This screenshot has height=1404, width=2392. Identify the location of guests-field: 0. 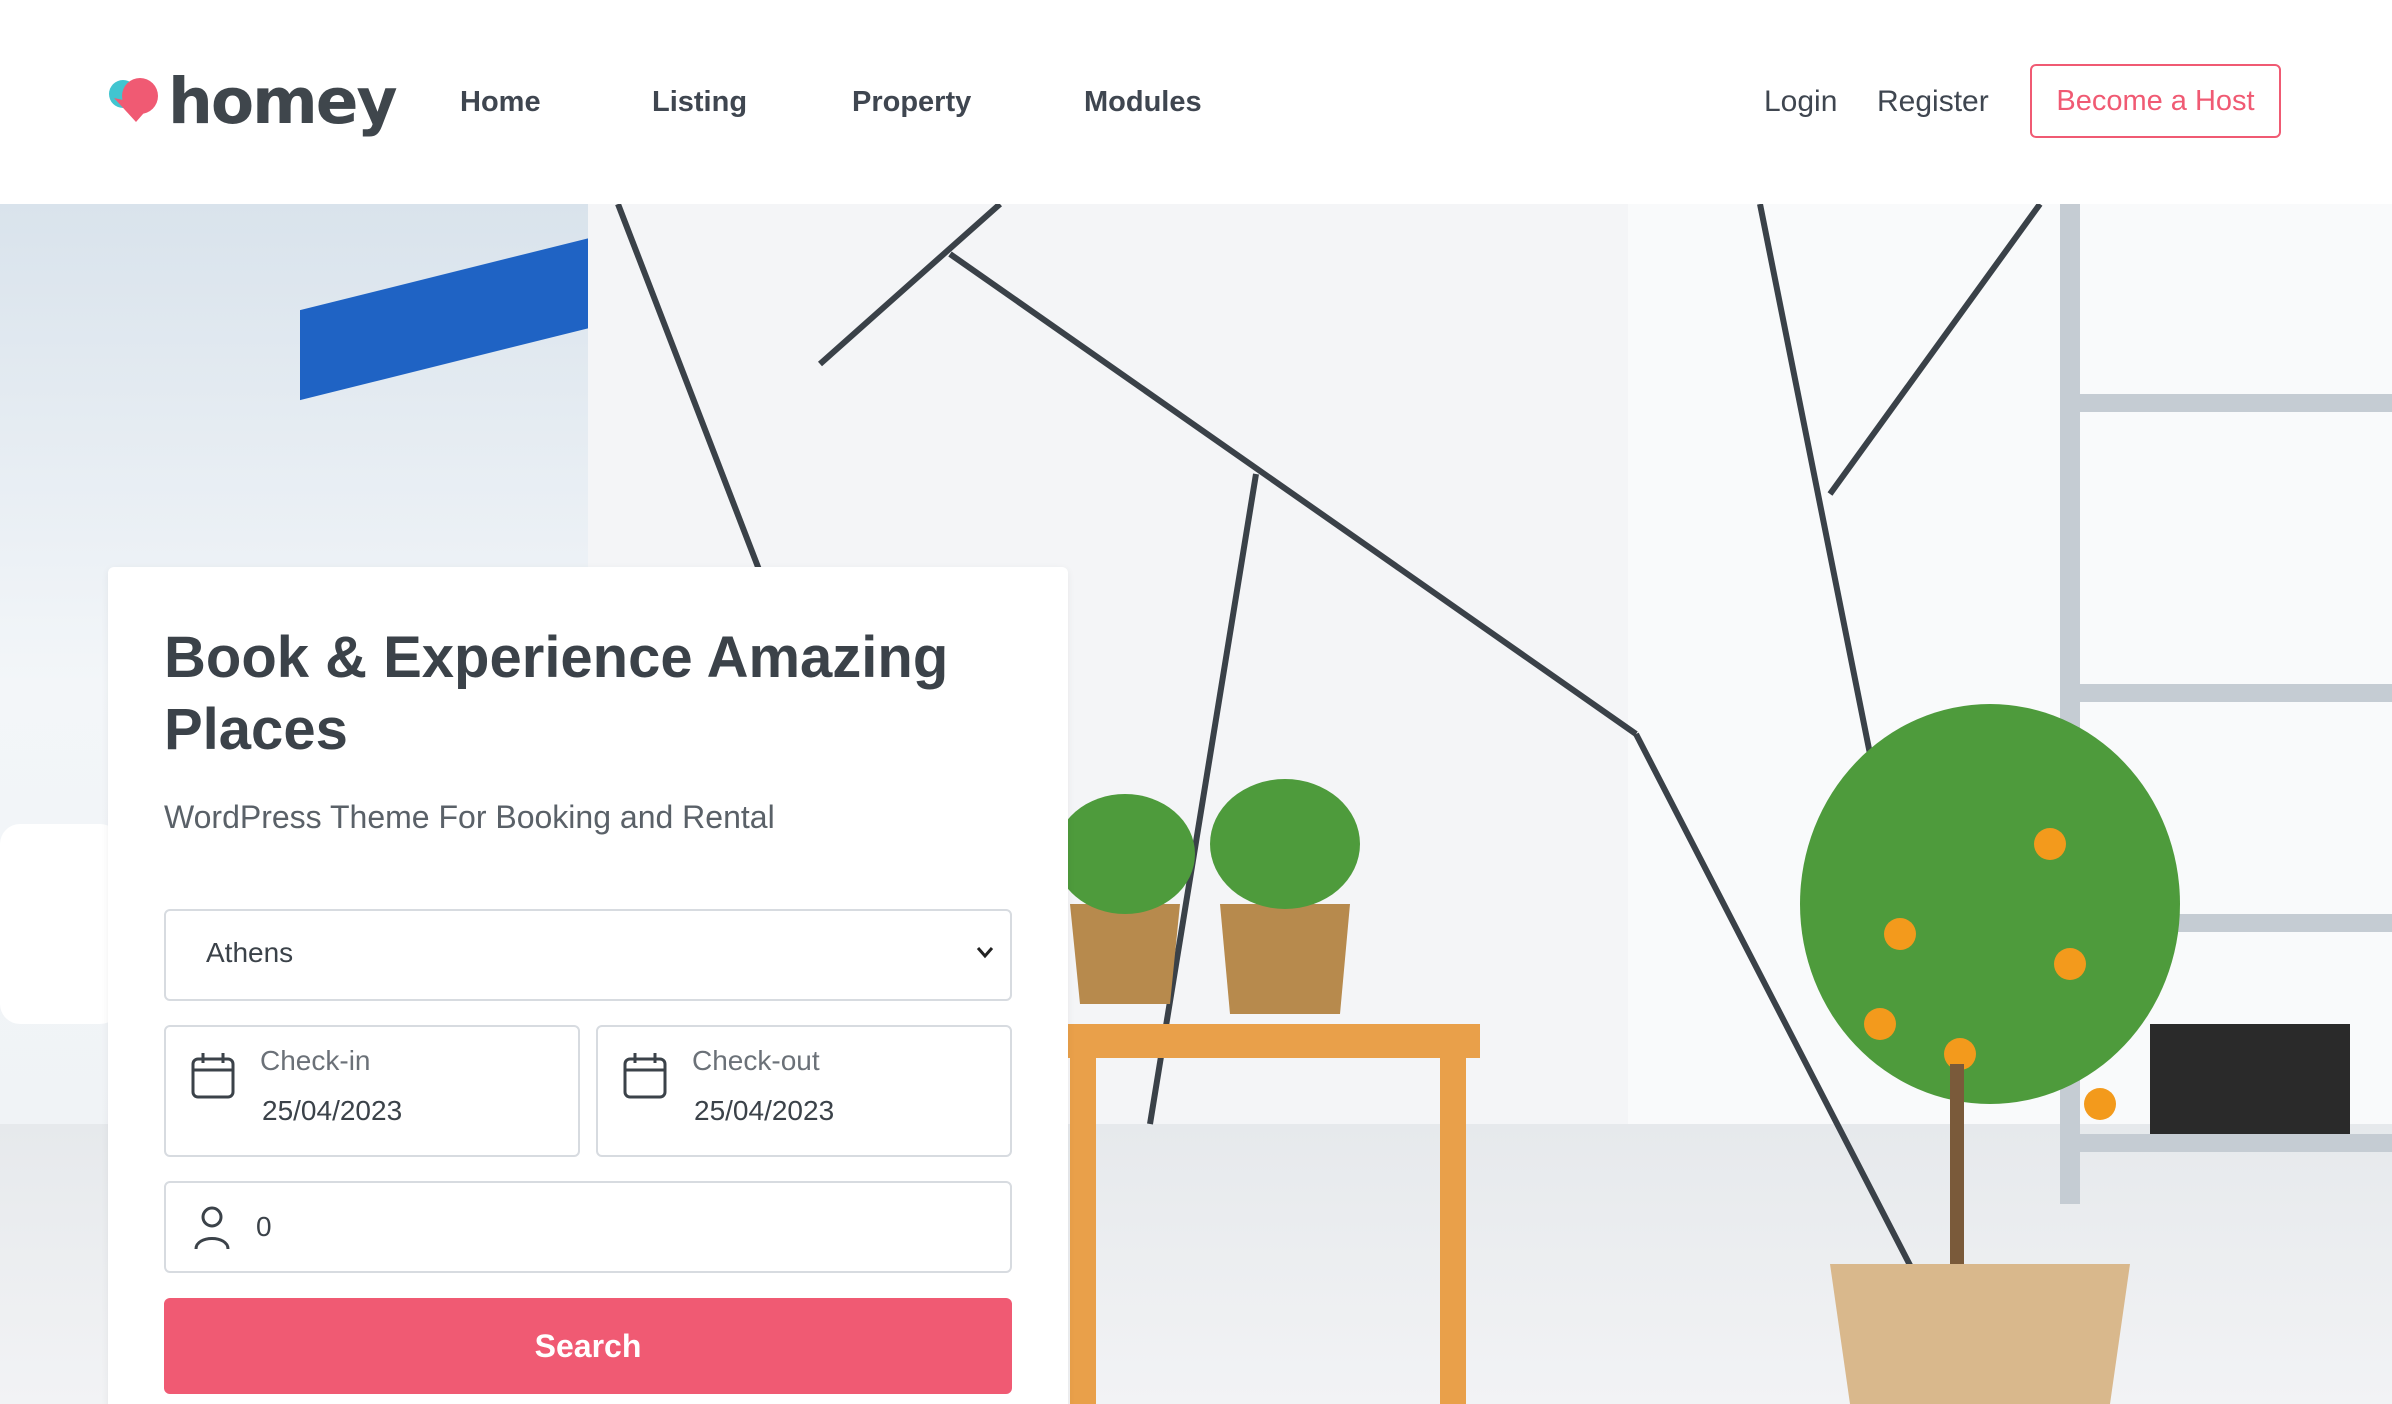
(588, 1227).